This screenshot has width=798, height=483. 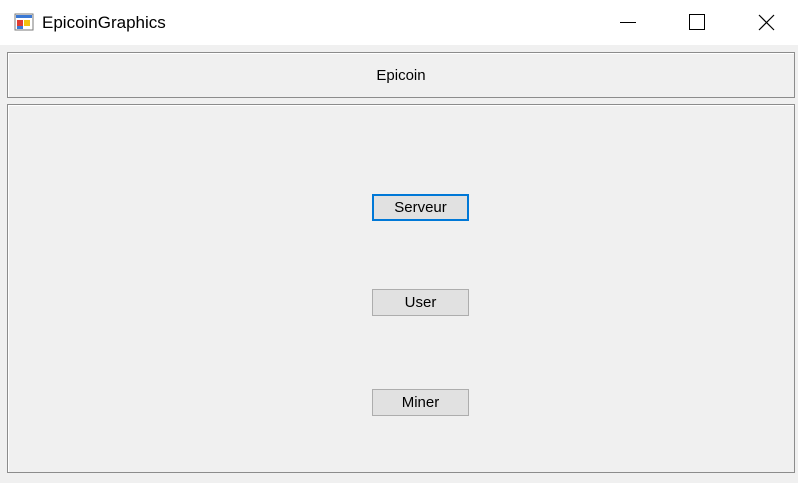 I want to click on header-panel: Epicoin, so click(x=401, y=75).